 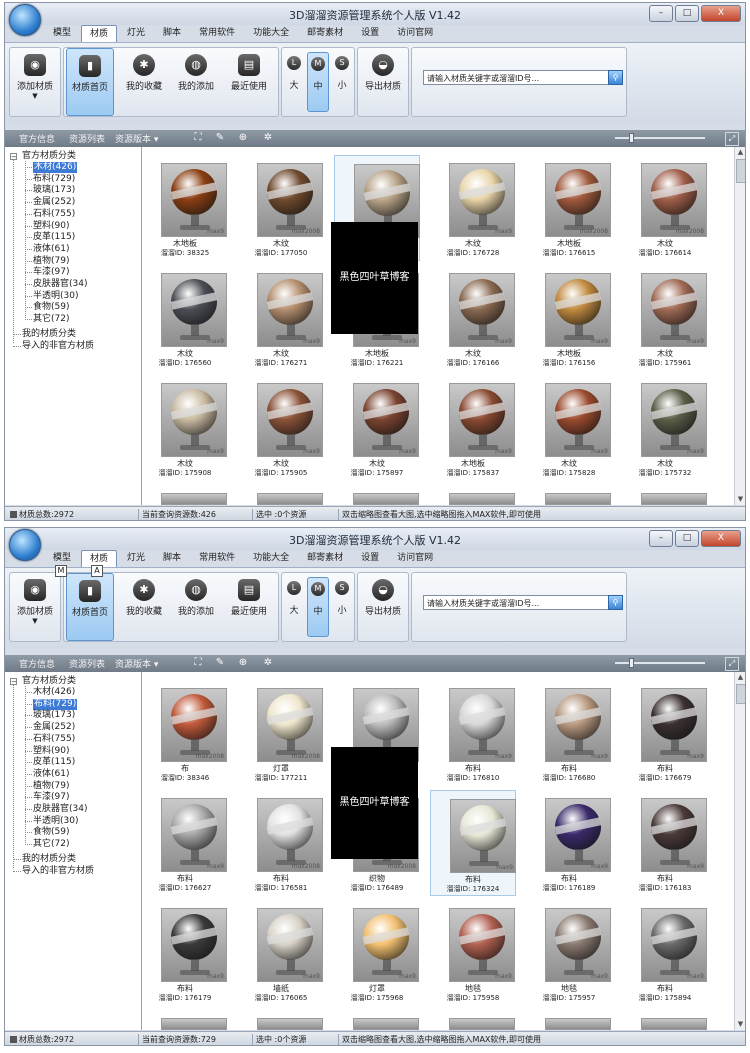 I want to click on tree-category: 食物(59), so click(x=51, y=307).